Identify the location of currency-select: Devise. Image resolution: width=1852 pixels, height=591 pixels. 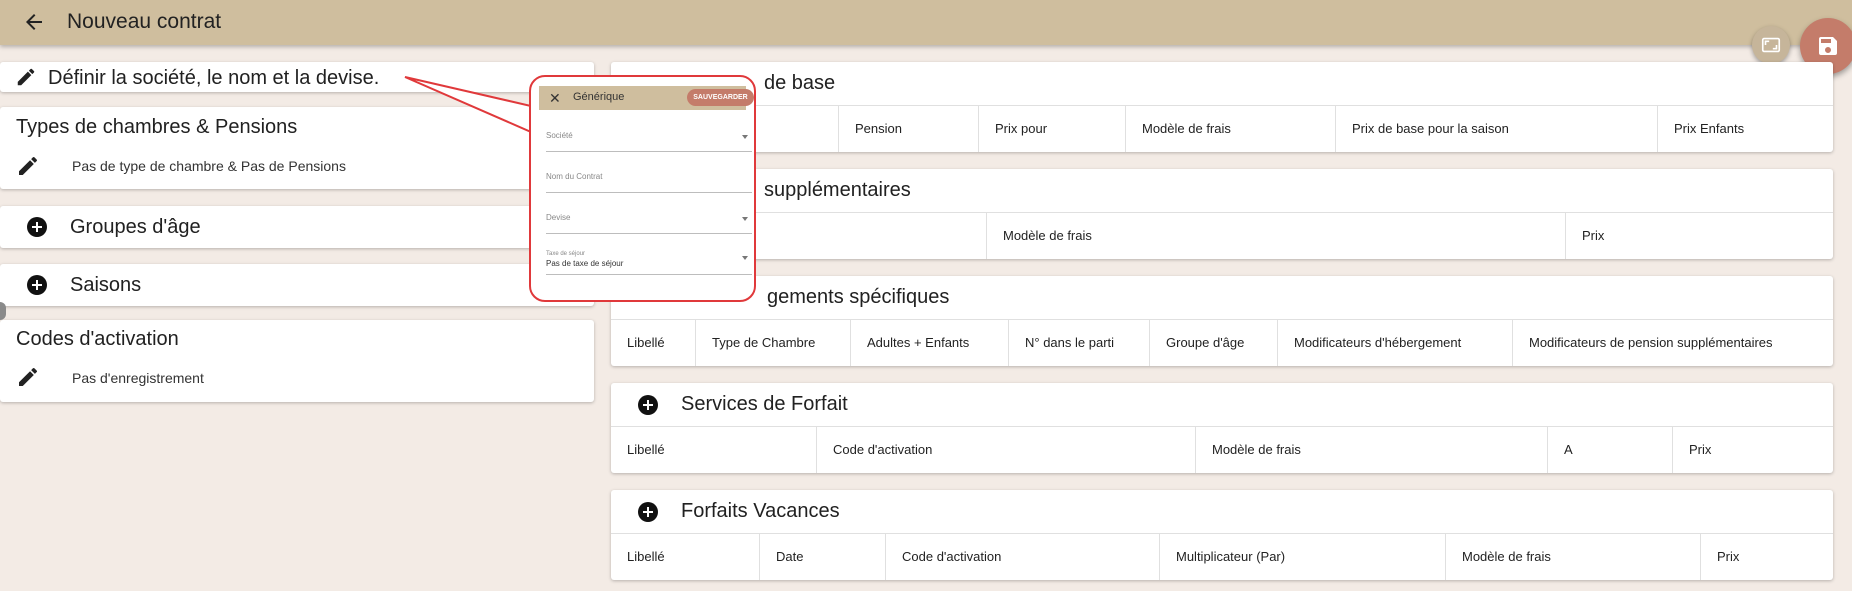
(649, 223).